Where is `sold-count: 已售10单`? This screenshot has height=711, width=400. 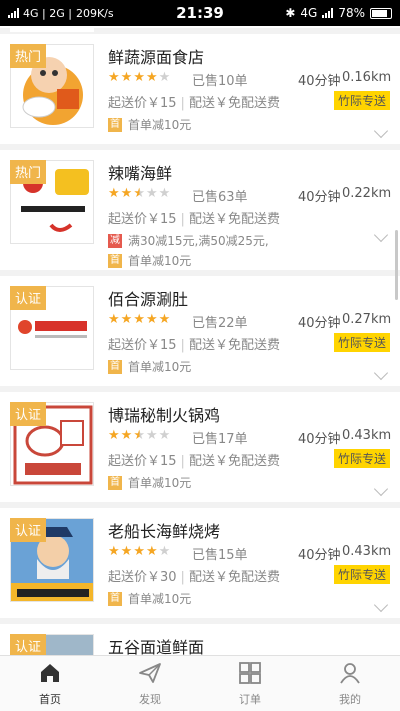
sold-count: 已售10单 is located at coordinates (220, 81).